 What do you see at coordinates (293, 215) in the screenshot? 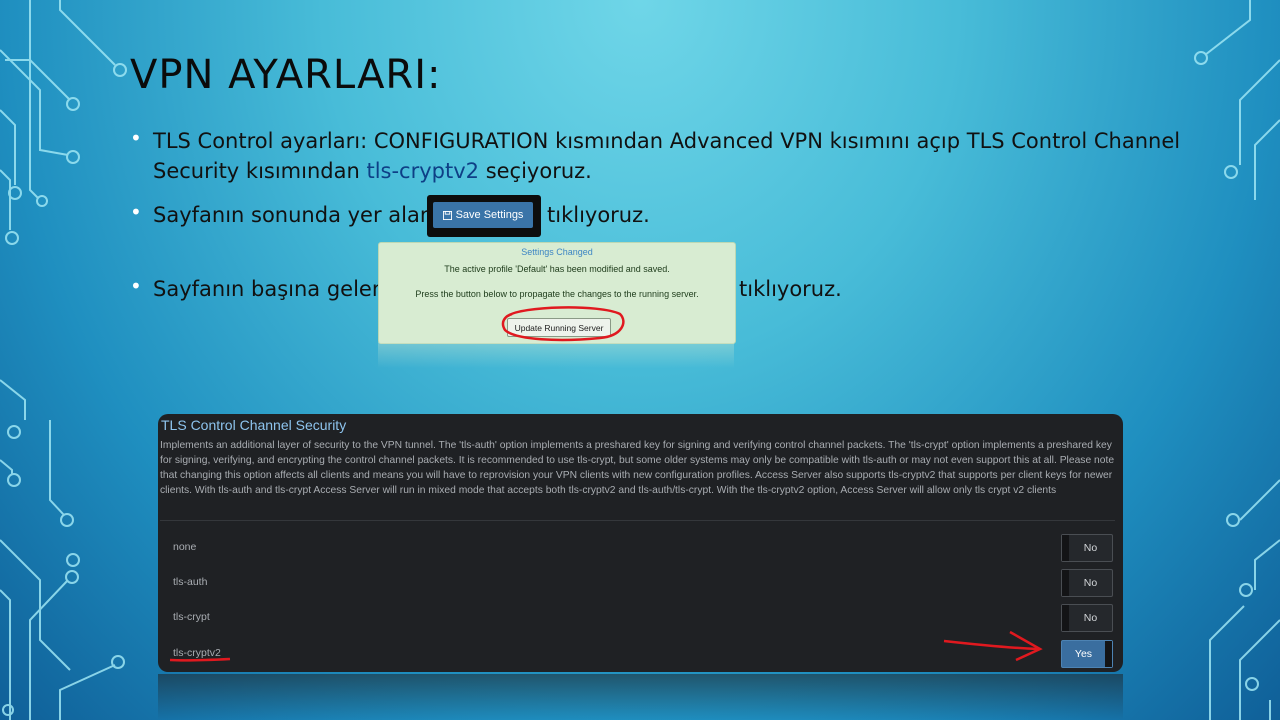
I see `bullet-text-before: Sayfanın sonunda yer alan` at bounding box center [293, 215].